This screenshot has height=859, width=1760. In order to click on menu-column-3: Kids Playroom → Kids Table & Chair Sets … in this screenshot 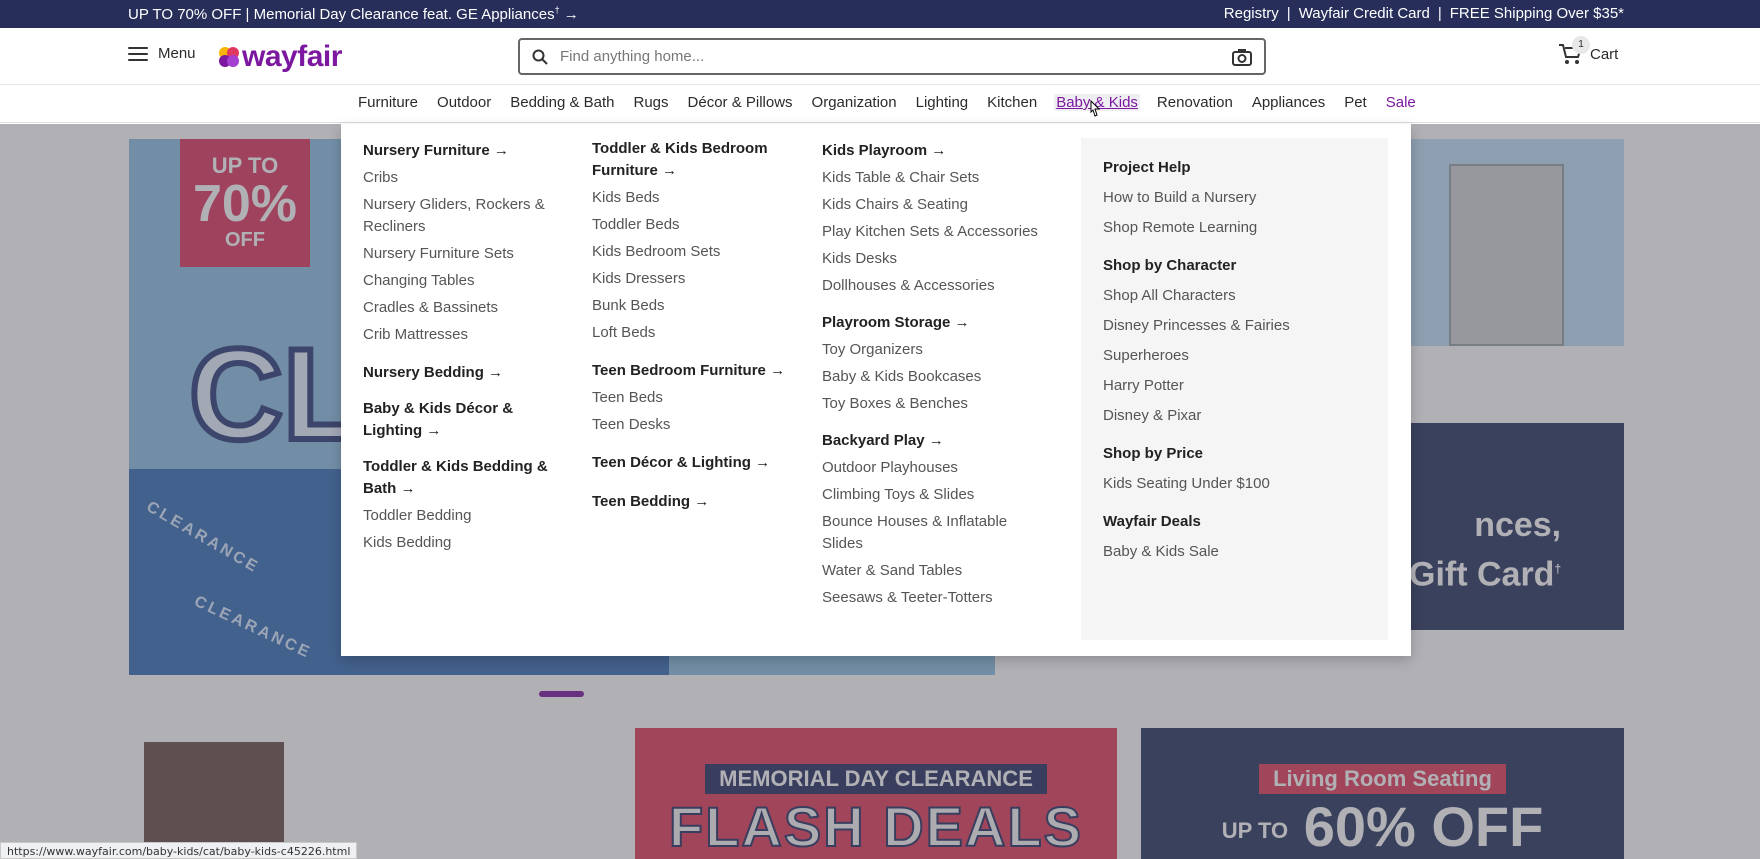, I will do `click(937, 374)`.